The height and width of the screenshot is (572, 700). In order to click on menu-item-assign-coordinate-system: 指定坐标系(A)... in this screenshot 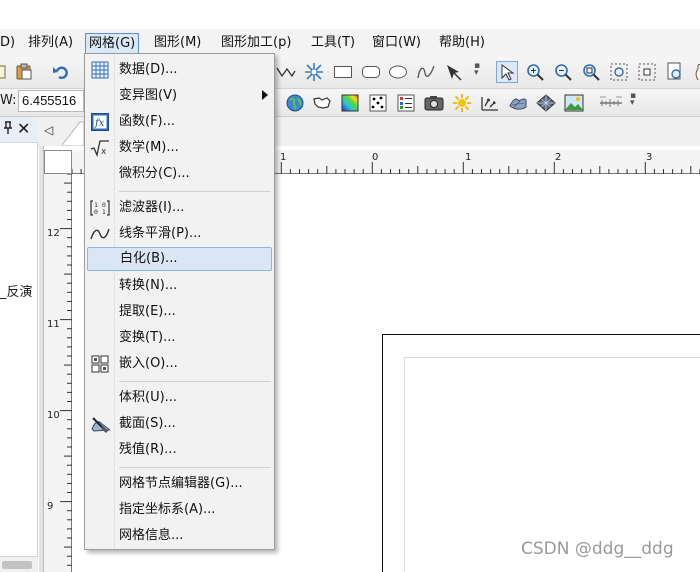, I will do `click(179, 510)`.